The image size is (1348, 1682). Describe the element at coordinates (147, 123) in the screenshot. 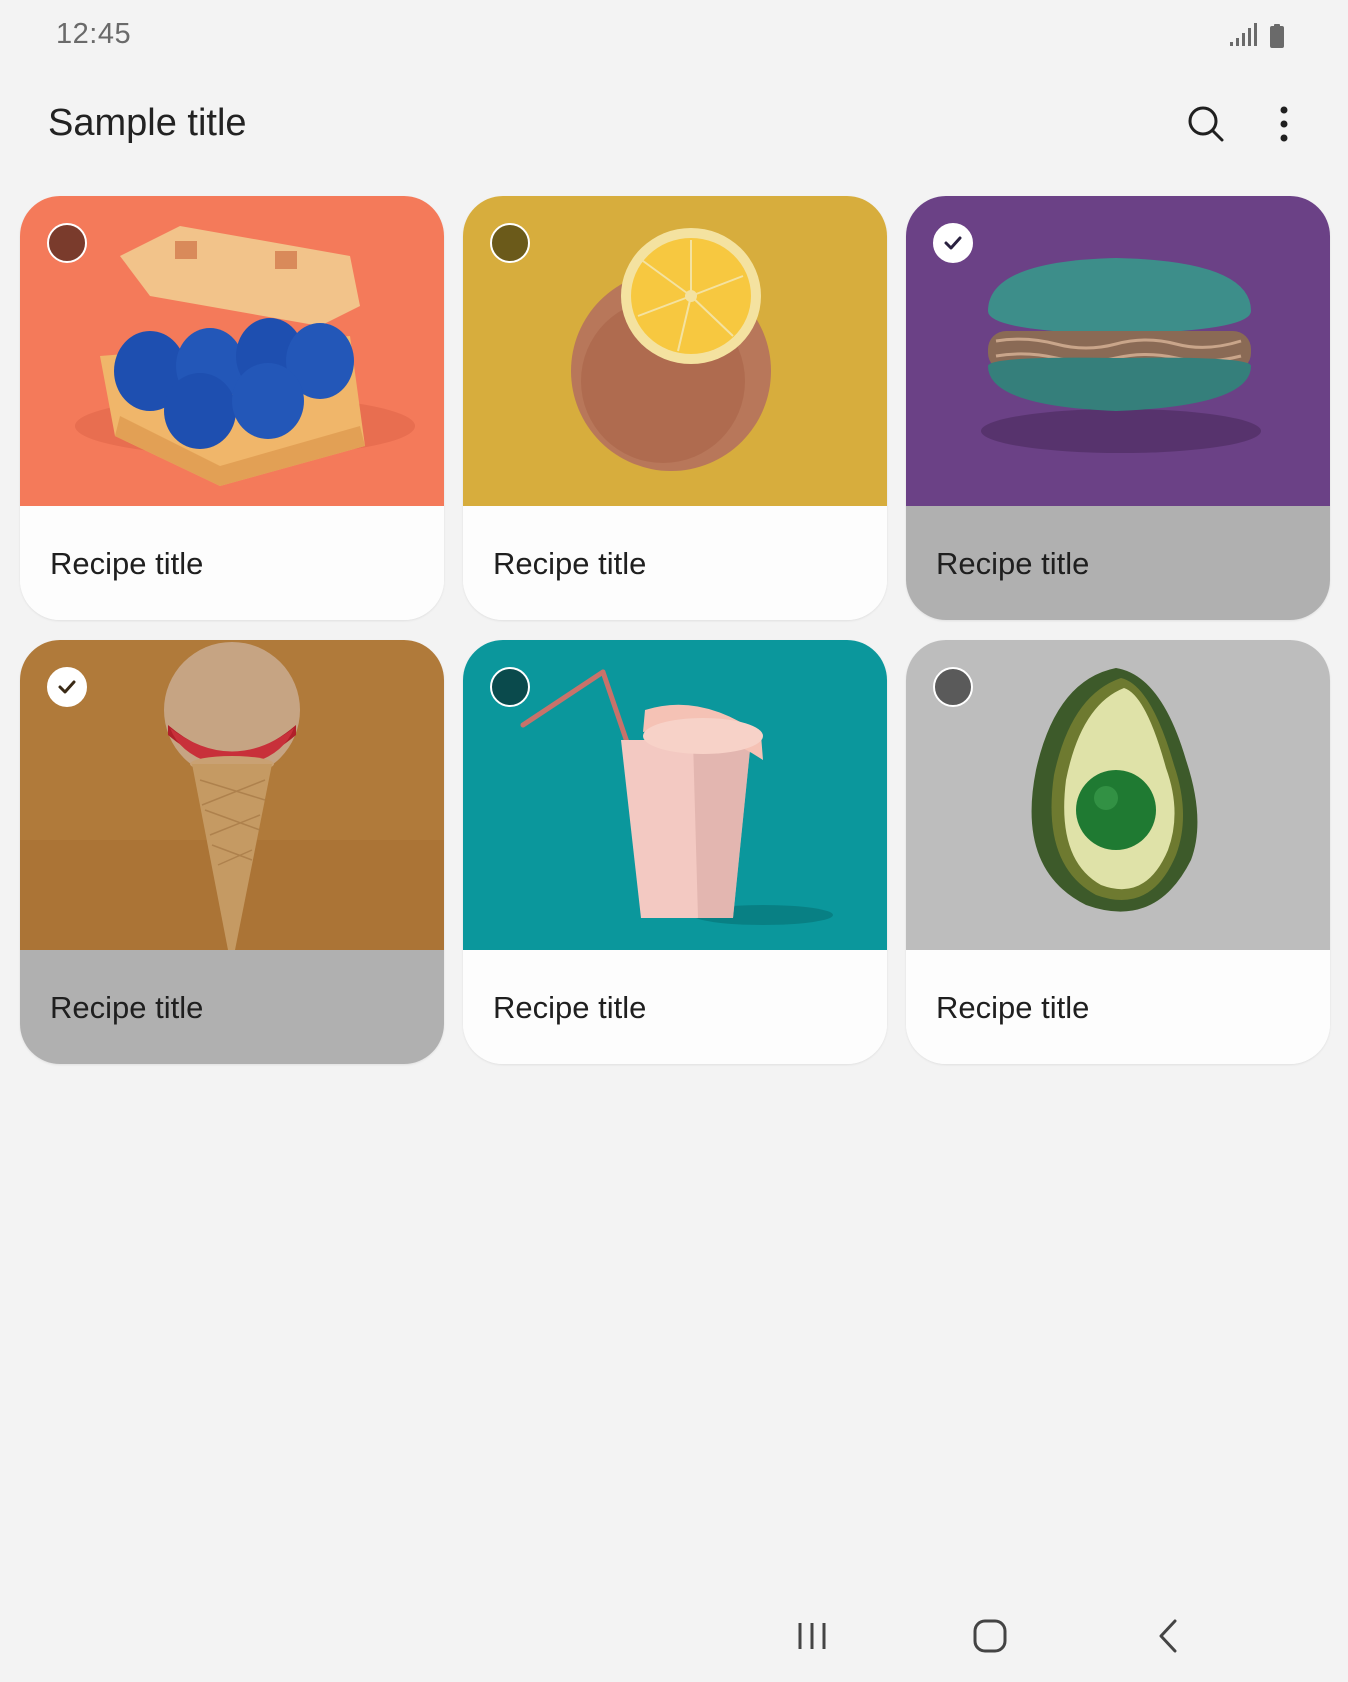

I see `page-title: Sample title` at that location.